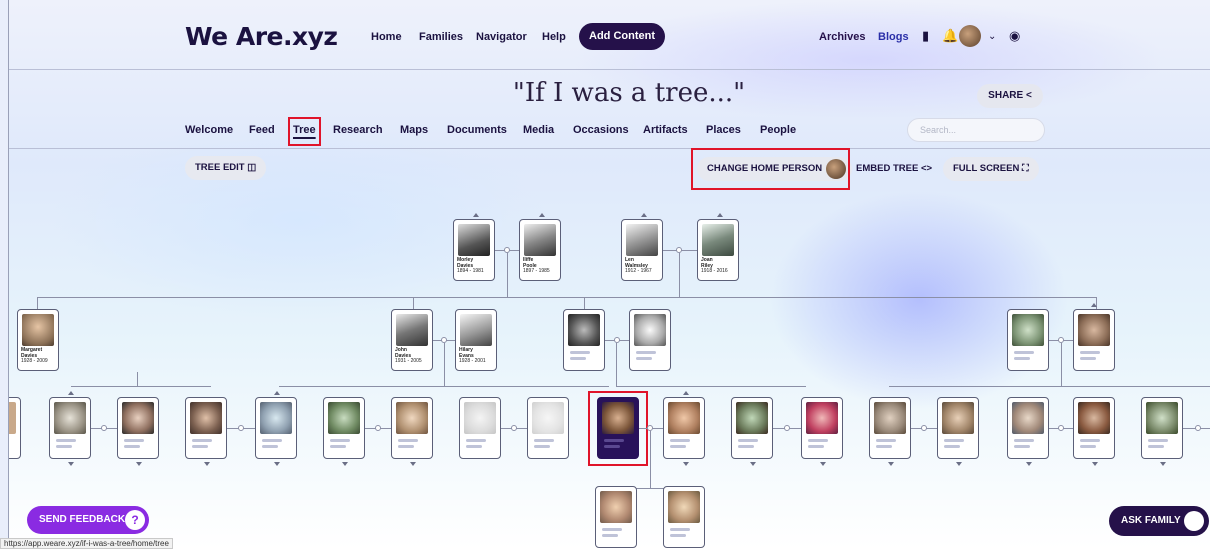 This screenshot has height=549, width=1210. I want to click on ask-family-button: ASK FAMILY, so click(1159, 521).